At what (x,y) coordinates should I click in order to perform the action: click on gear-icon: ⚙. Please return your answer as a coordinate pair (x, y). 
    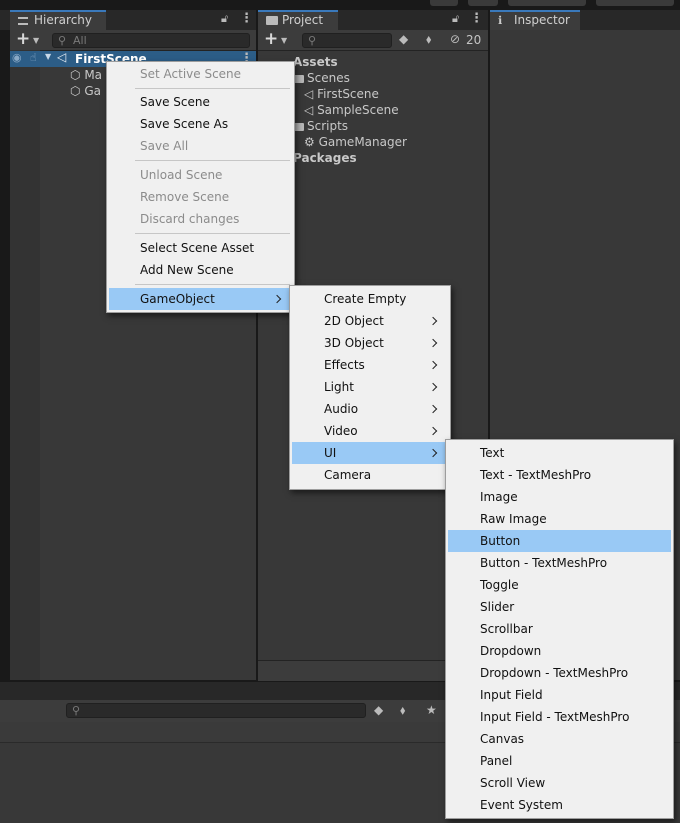
    Looking at the image, I should click on (309, 142).